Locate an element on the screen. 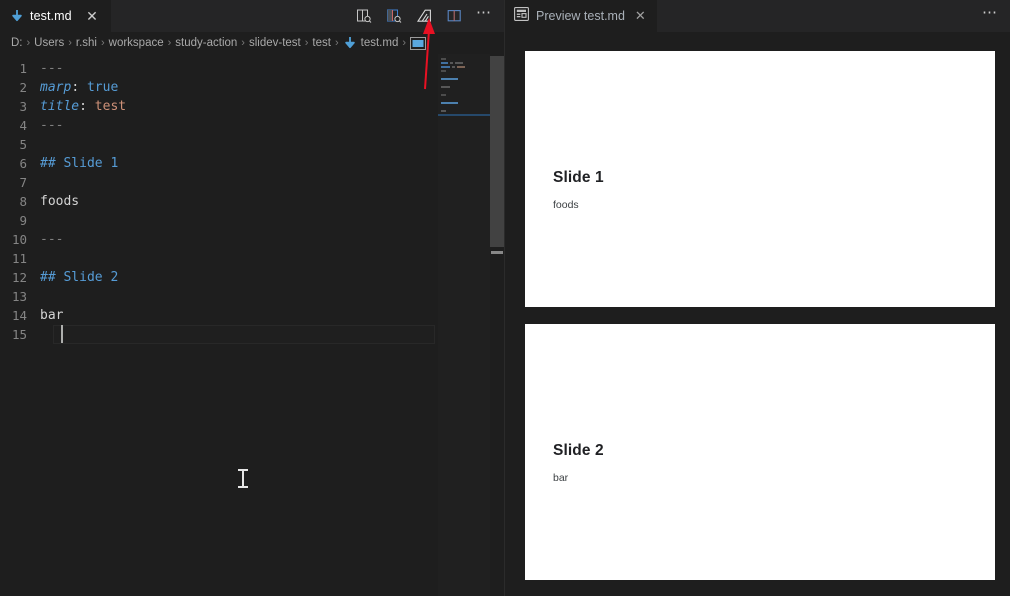 This screenshot has width=1010, height=596. breadcrumb-item-0: D: is located at coordinates (17, 43).